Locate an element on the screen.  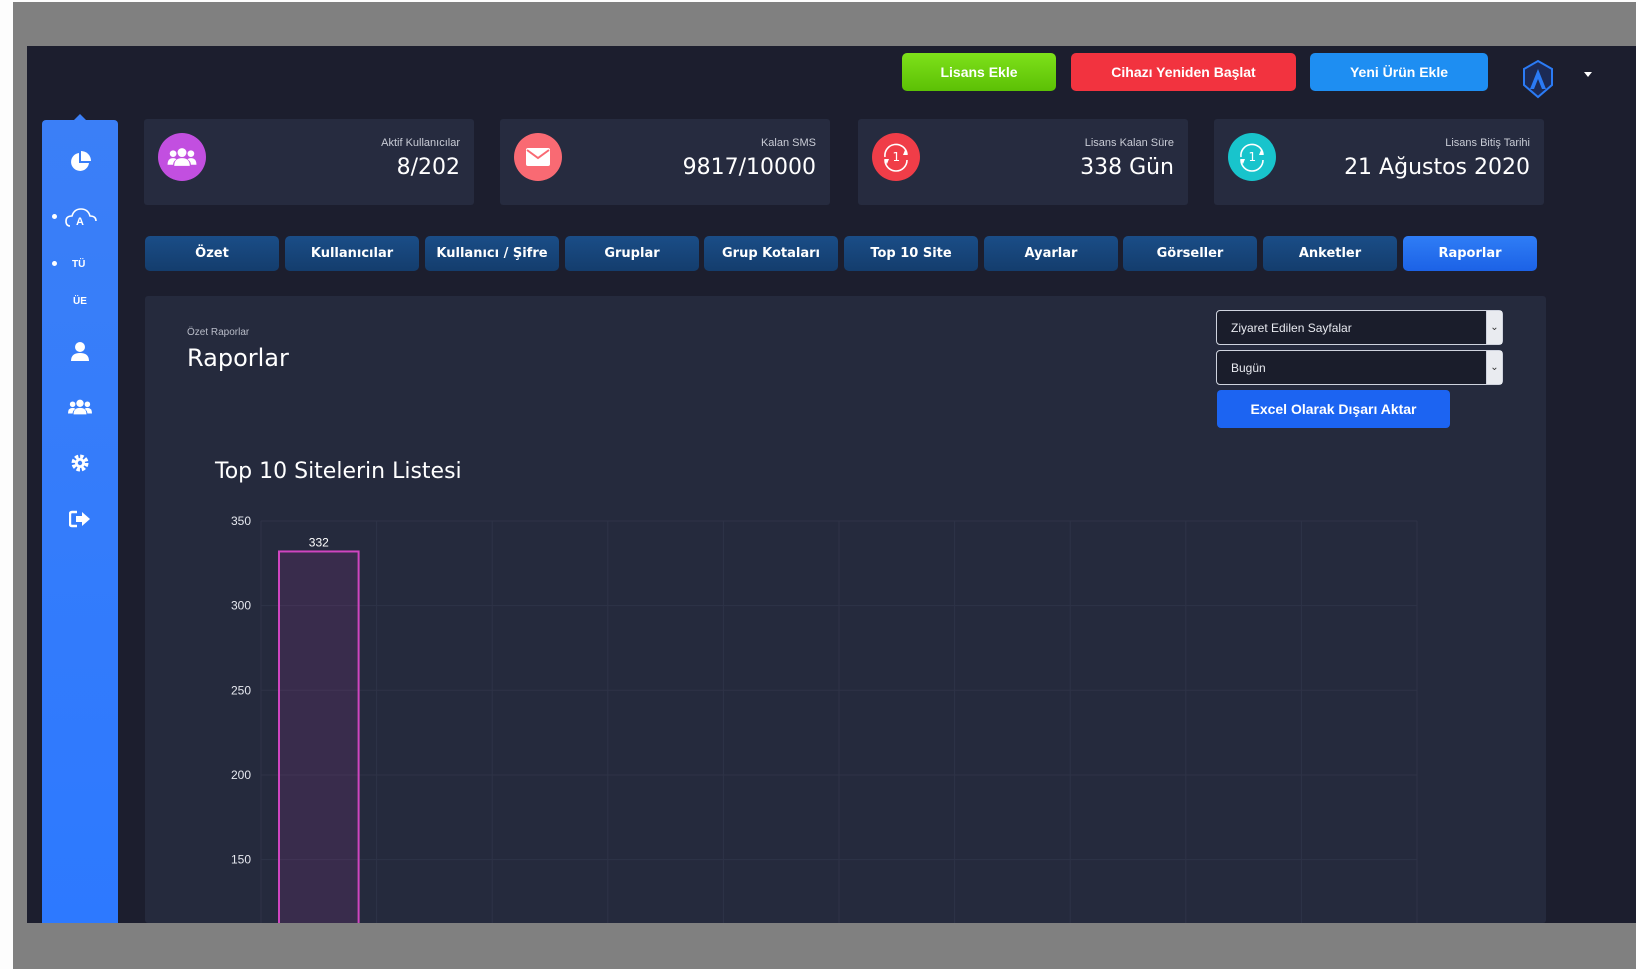
tab-ayarlar: Ayarlar is located at coordinates (1051, 253).